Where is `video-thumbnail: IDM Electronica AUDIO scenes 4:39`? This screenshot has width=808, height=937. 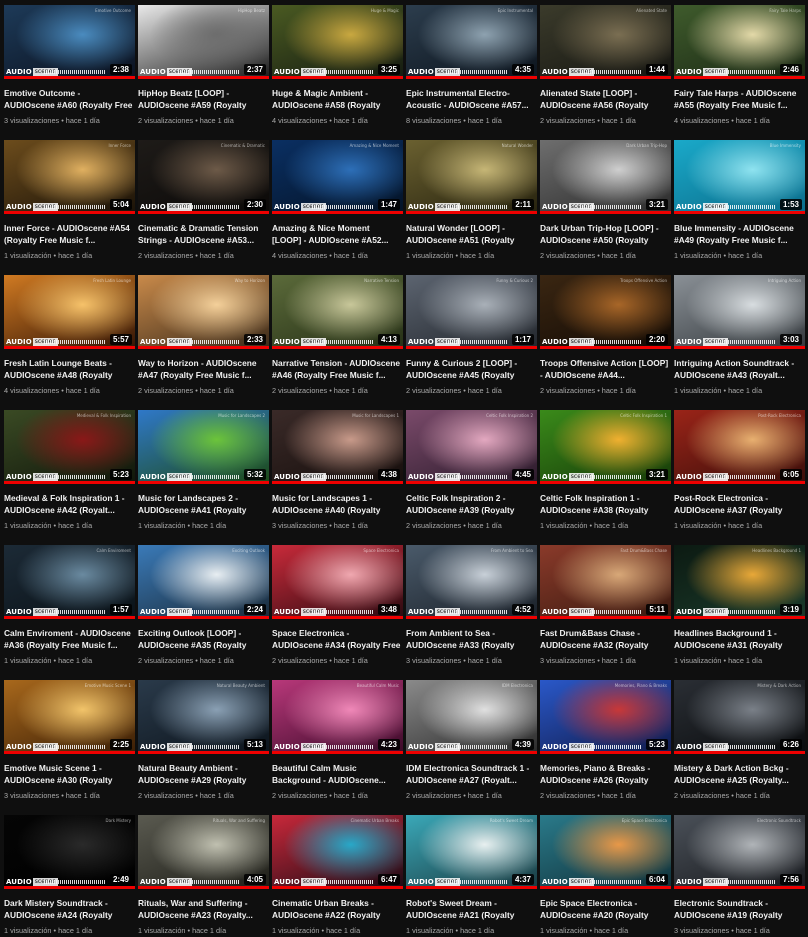
video-thumbnail: IDM Electronica AUDIO scenes 4:39 is located at coordinates (471, 717).